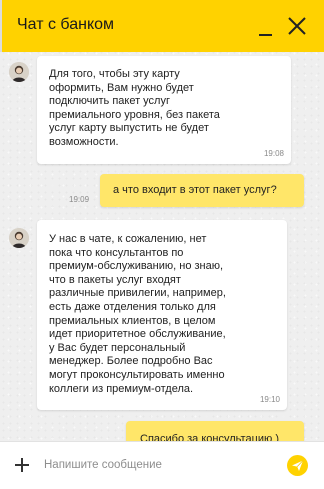 The image size is (324, 489). I want to click on minimize-icon, so click(265, 35).